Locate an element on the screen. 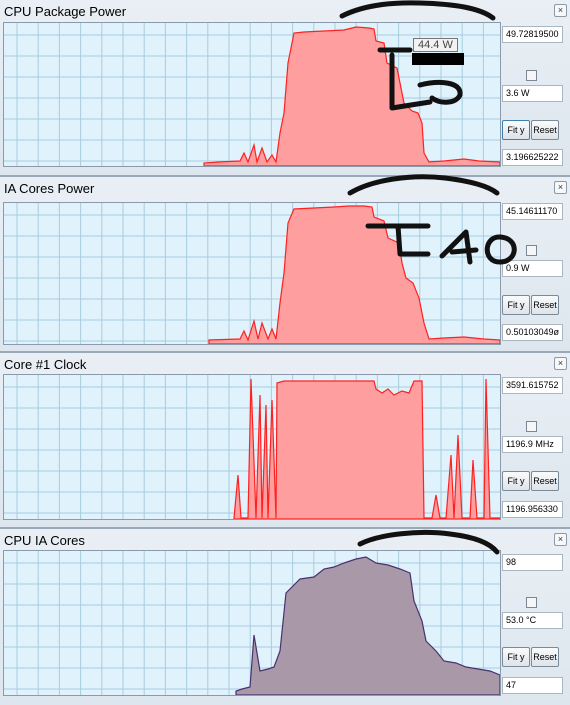 The image size is (570, 705). max-value-field: 3591.615752 is located at coordinates (532, 385).